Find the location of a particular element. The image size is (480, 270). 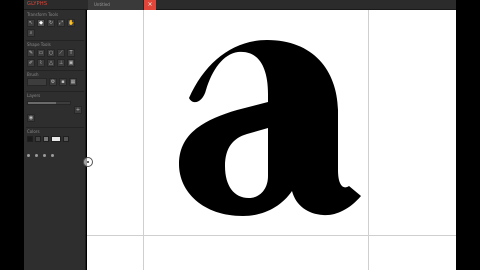

color-swatches is located at coordinates (48, 139).